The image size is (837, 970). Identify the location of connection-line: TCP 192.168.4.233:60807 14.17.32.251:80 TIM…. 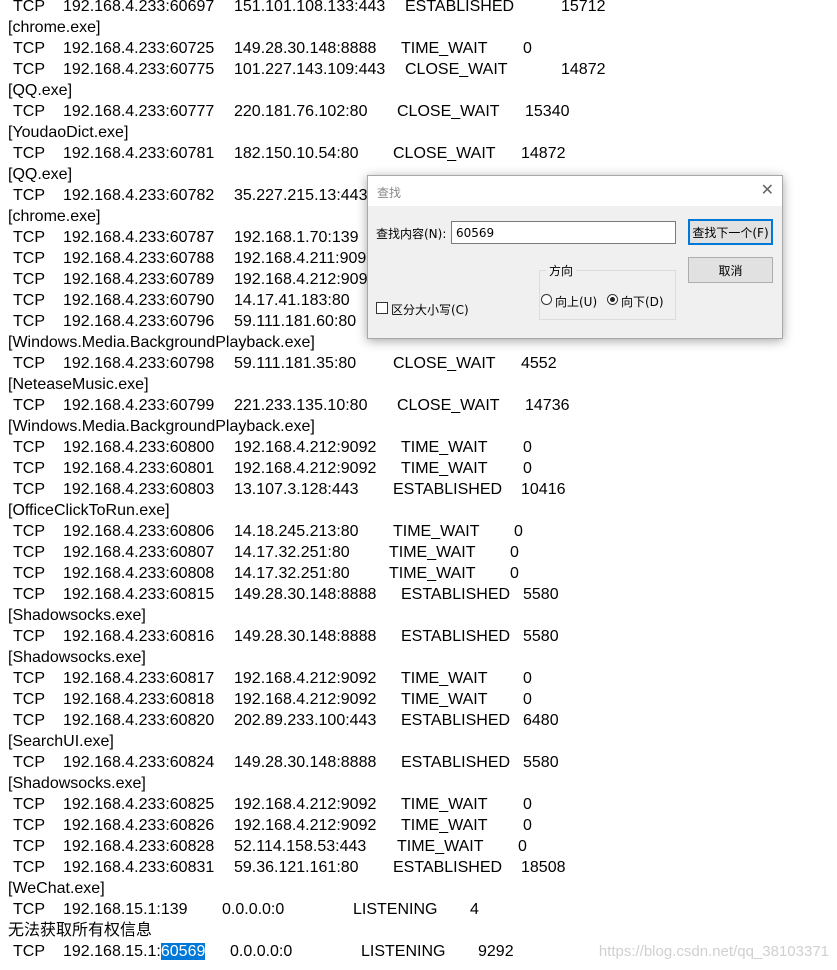
(418, 552).